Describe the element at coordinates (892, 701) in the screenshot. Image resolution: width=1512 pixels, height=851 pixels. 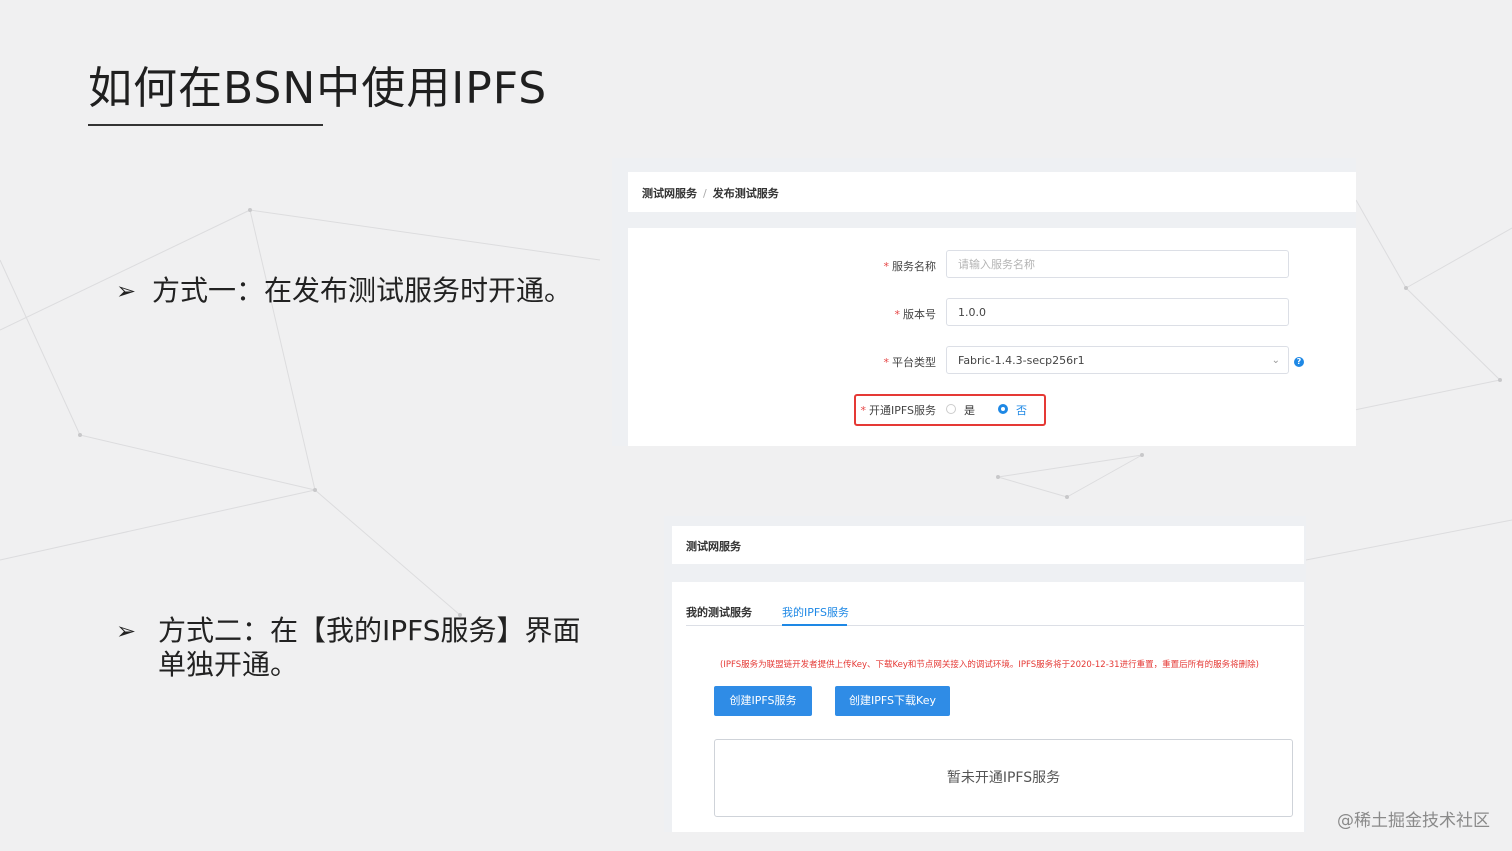
I see `create-ipfs-key-button: 创建IPFS下载Key` at that location.